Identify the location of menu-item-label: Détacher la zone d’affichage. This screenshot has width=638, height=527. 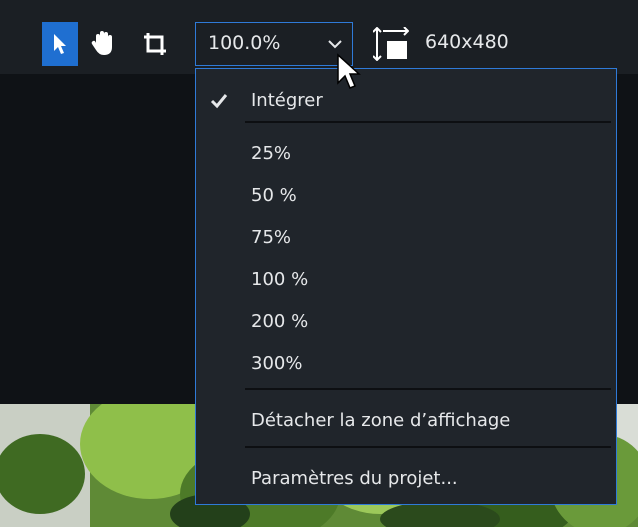
(381, 420).